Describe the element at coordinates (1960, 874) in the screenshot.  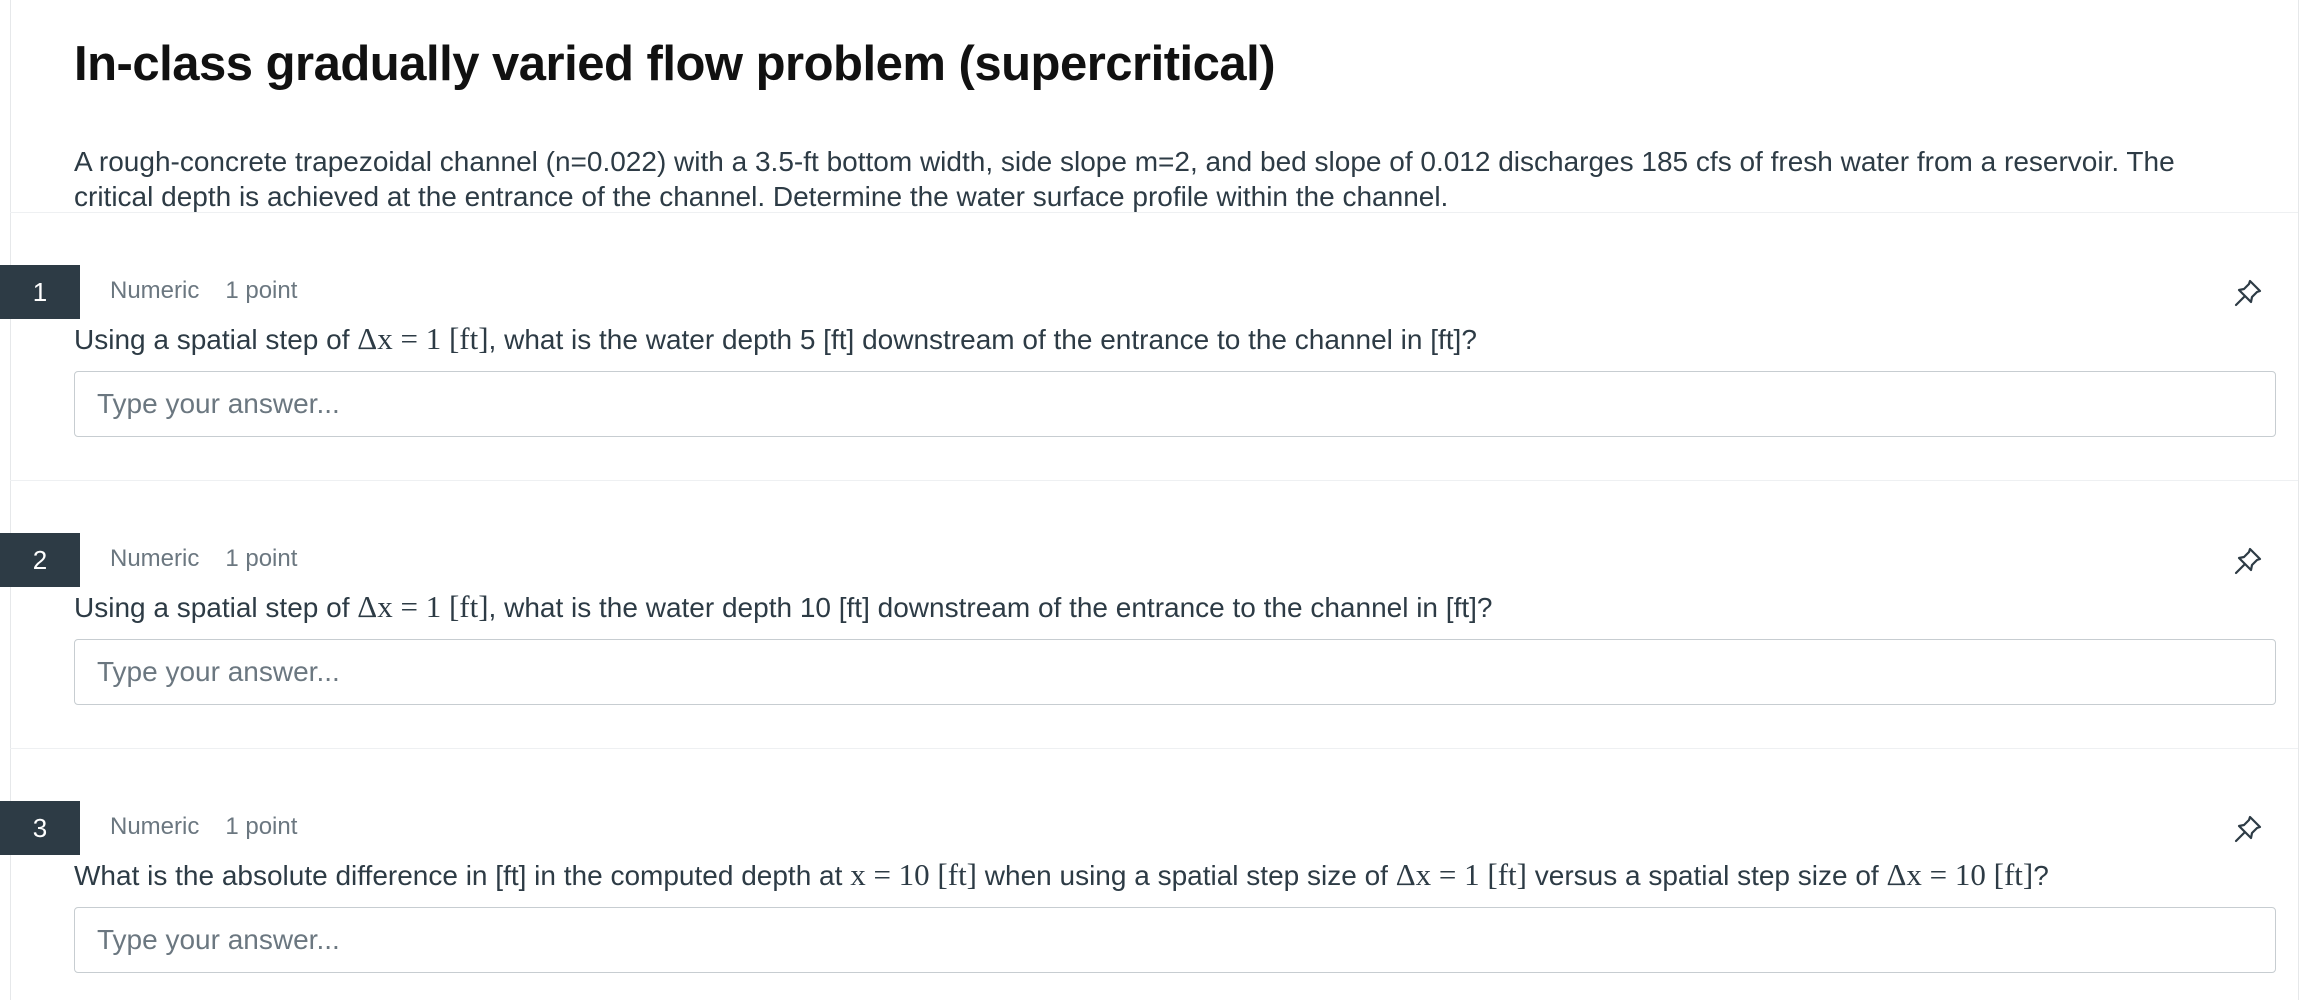
I see `math-expression: Δx = 10 [ft]` at that location.